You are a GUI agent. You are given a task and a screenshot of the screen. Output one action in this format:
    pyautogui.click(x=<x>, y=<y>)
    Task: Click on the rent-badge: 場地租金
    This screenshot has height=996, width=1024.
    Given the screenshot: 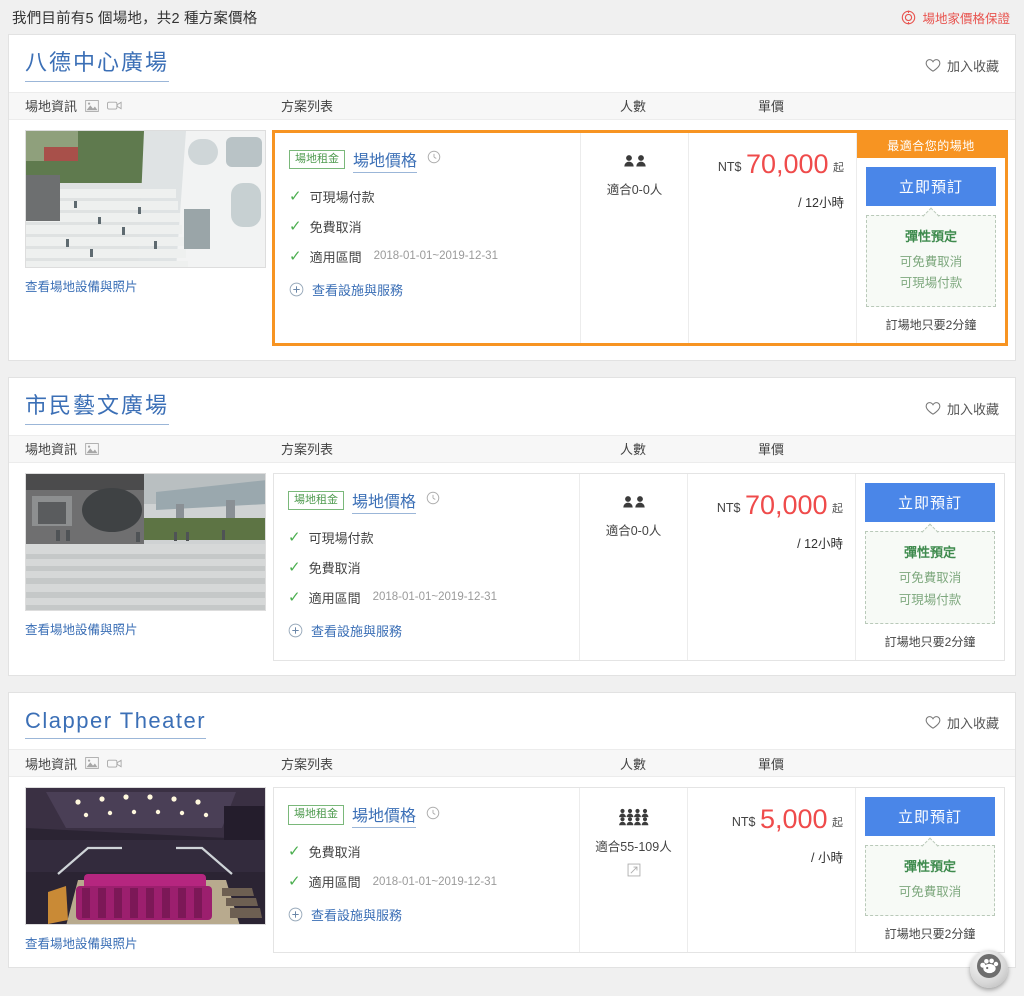 What is the action you would take?
    pyautogui.click(x=317, y=159)
    